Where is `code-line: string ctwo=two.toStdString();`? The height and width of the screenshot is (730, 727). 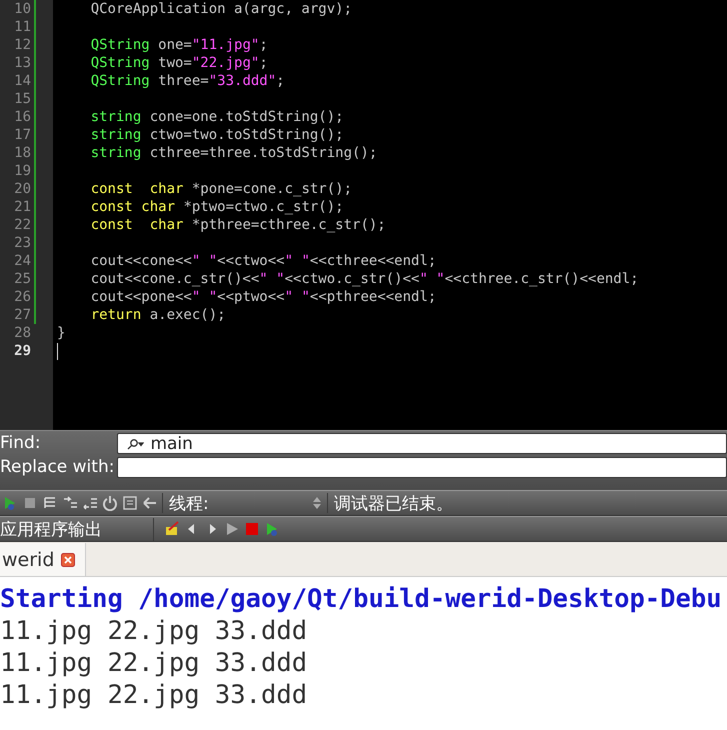
code-line: string ctwo=two.toStdString(); is located at coordinates (217, 135).